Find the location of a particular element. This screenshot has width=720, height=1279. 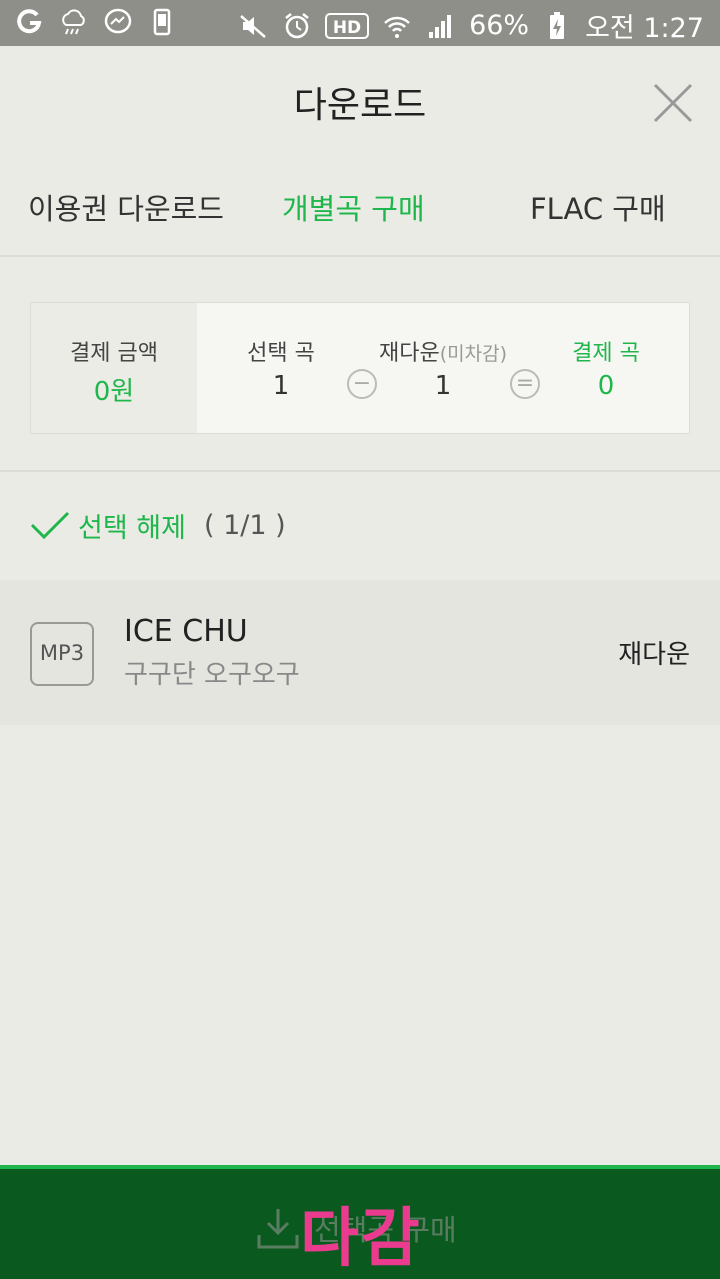

format-badge: MP3 is located at coordinates (62, 654).